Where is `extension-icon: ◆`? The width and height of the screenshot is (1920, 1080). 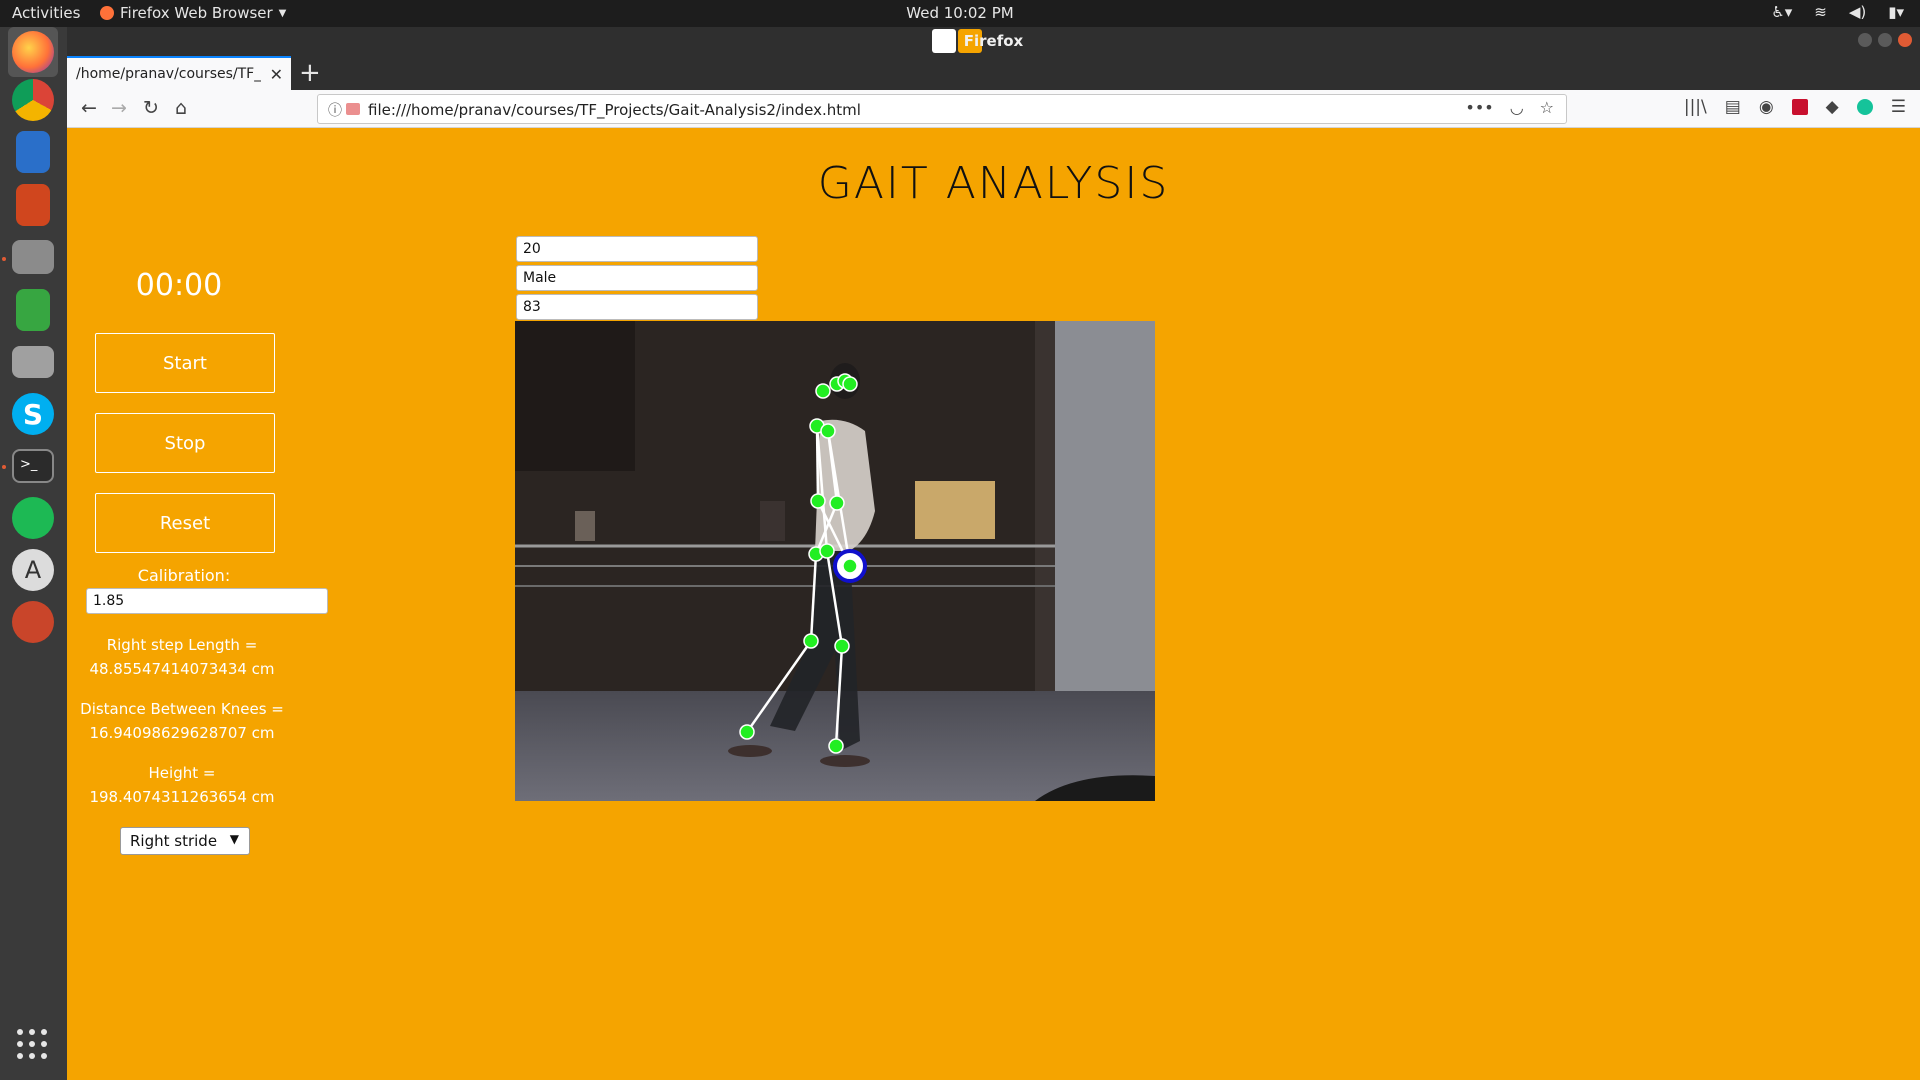 extension-icon: ◆ is located at coordinates (1832, 107).